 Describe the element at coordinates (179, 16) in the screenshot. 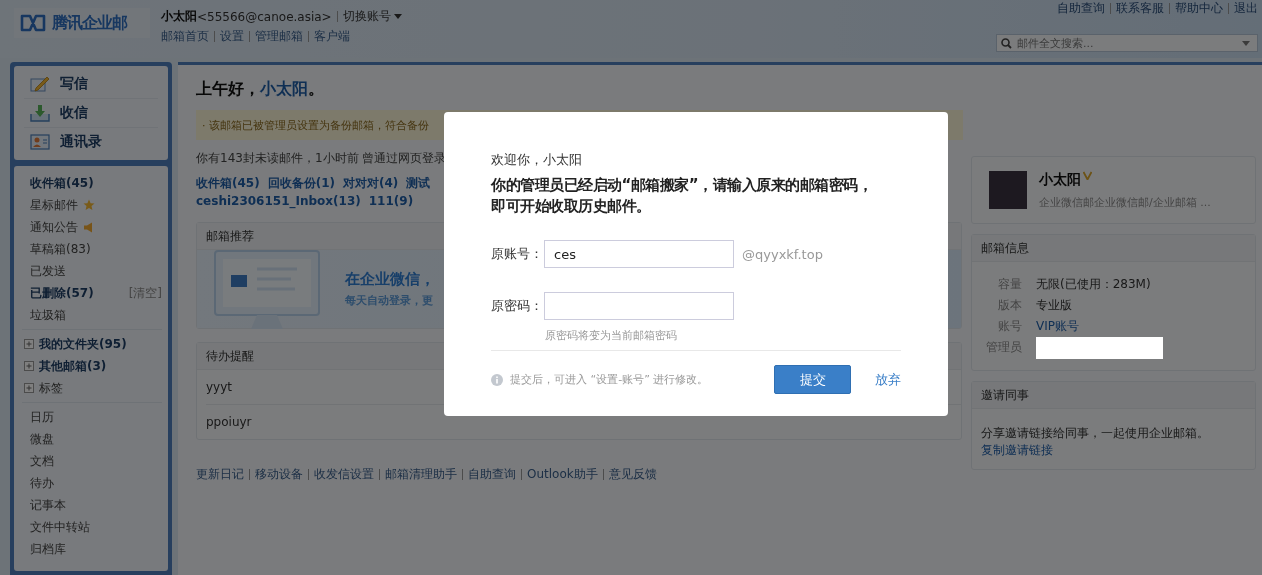

I see `user-name: 小太阳` at that location.